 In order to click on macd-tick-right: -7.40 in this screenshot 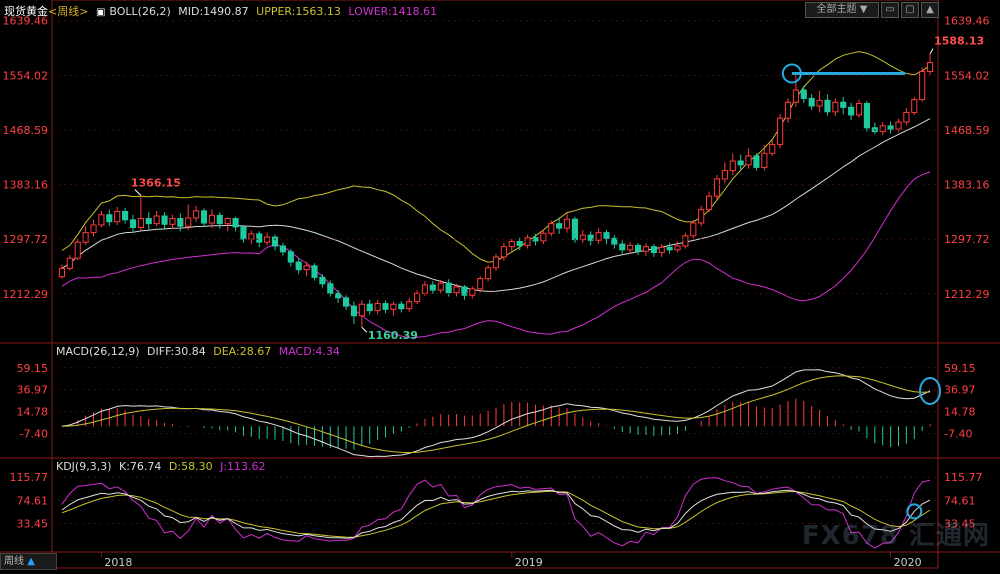, I will do `click(958, 434)`.